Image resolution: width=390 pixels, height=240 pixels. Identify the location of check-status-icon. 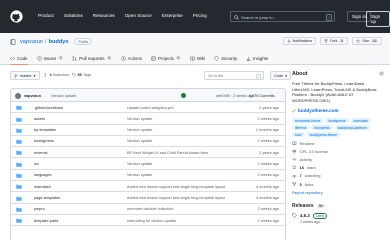
(183, 95).